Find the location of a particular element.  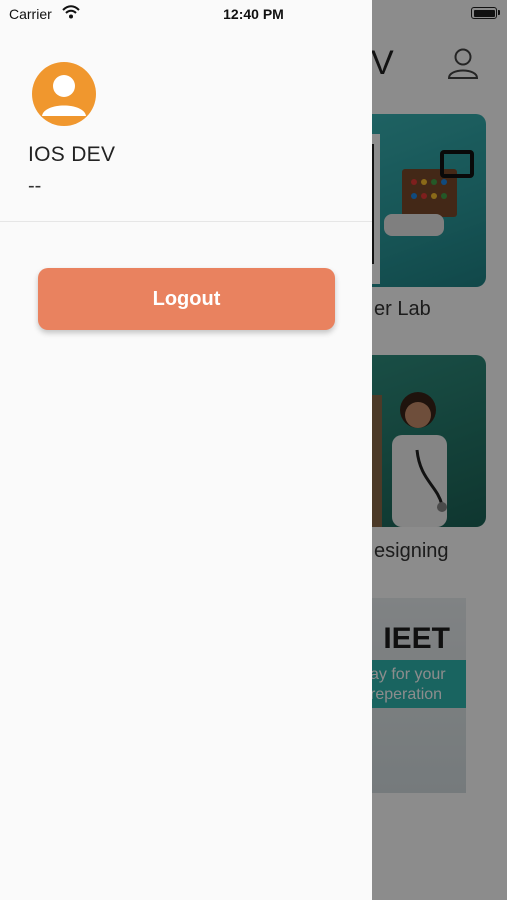

user-name: IOS DEV is located at coordinates (72, 154).